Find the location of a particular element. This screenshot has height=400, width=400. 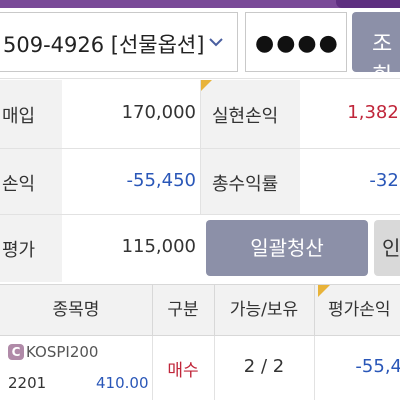

summary-value-purchase: 170,000 is located at coordinates (131, 114).